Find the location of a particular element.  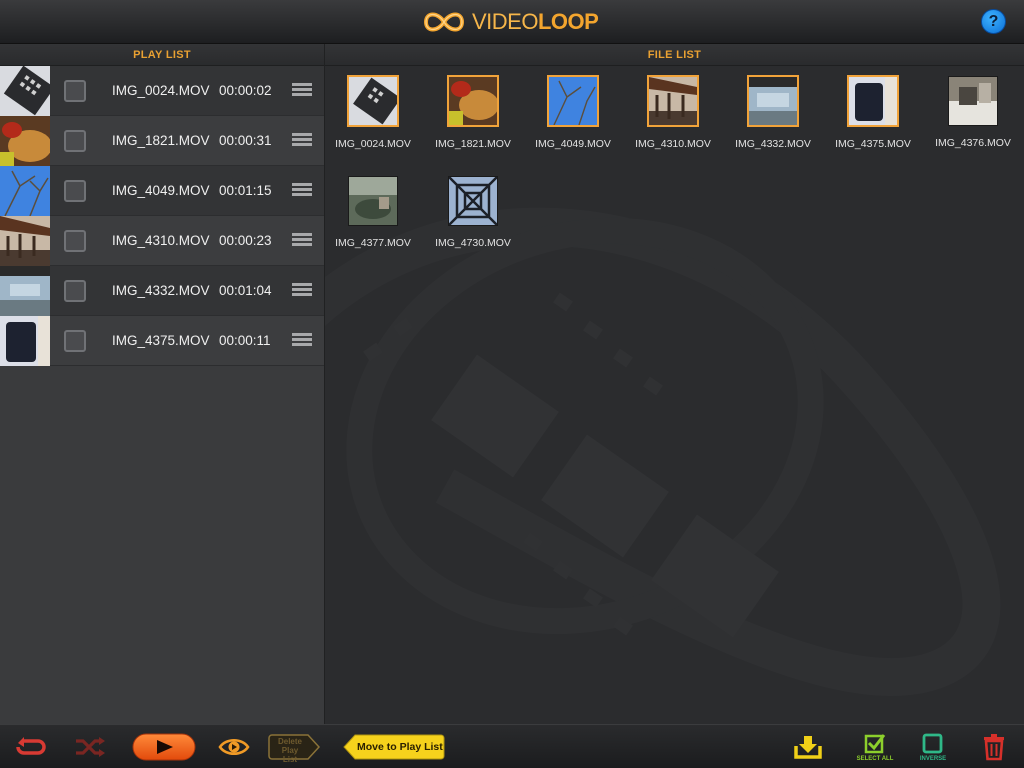

file-name: IMG_1821.MOV is located at coordinates (473, 144).